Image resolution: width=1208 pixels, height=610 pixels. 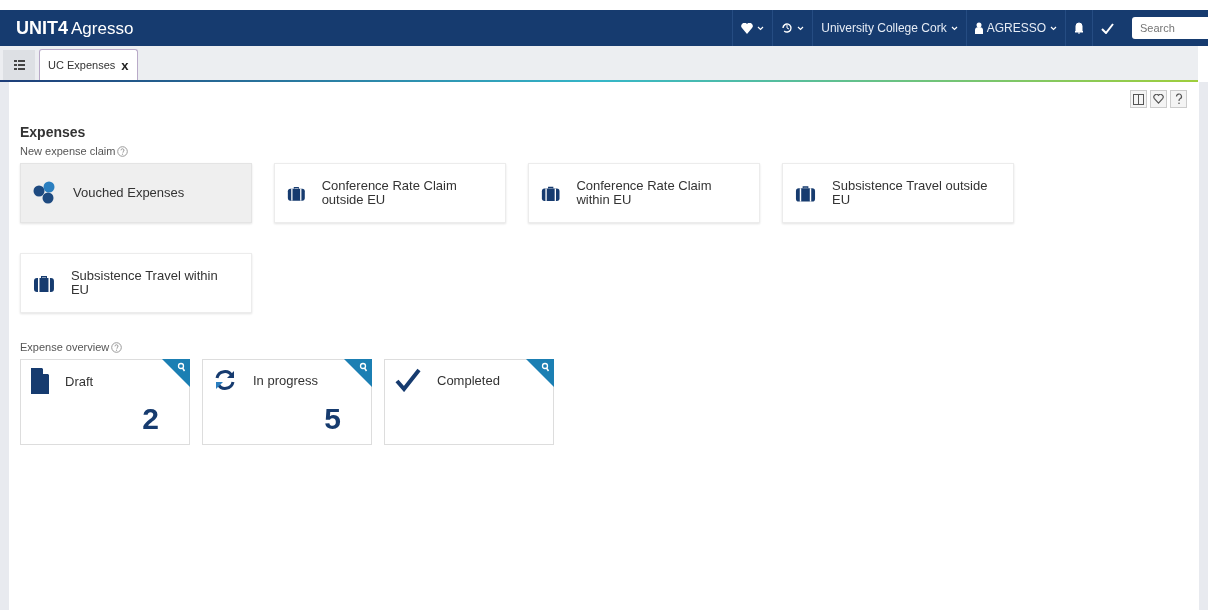 I want to click on status-tile: In progress 5, so click(x=287, y=402).